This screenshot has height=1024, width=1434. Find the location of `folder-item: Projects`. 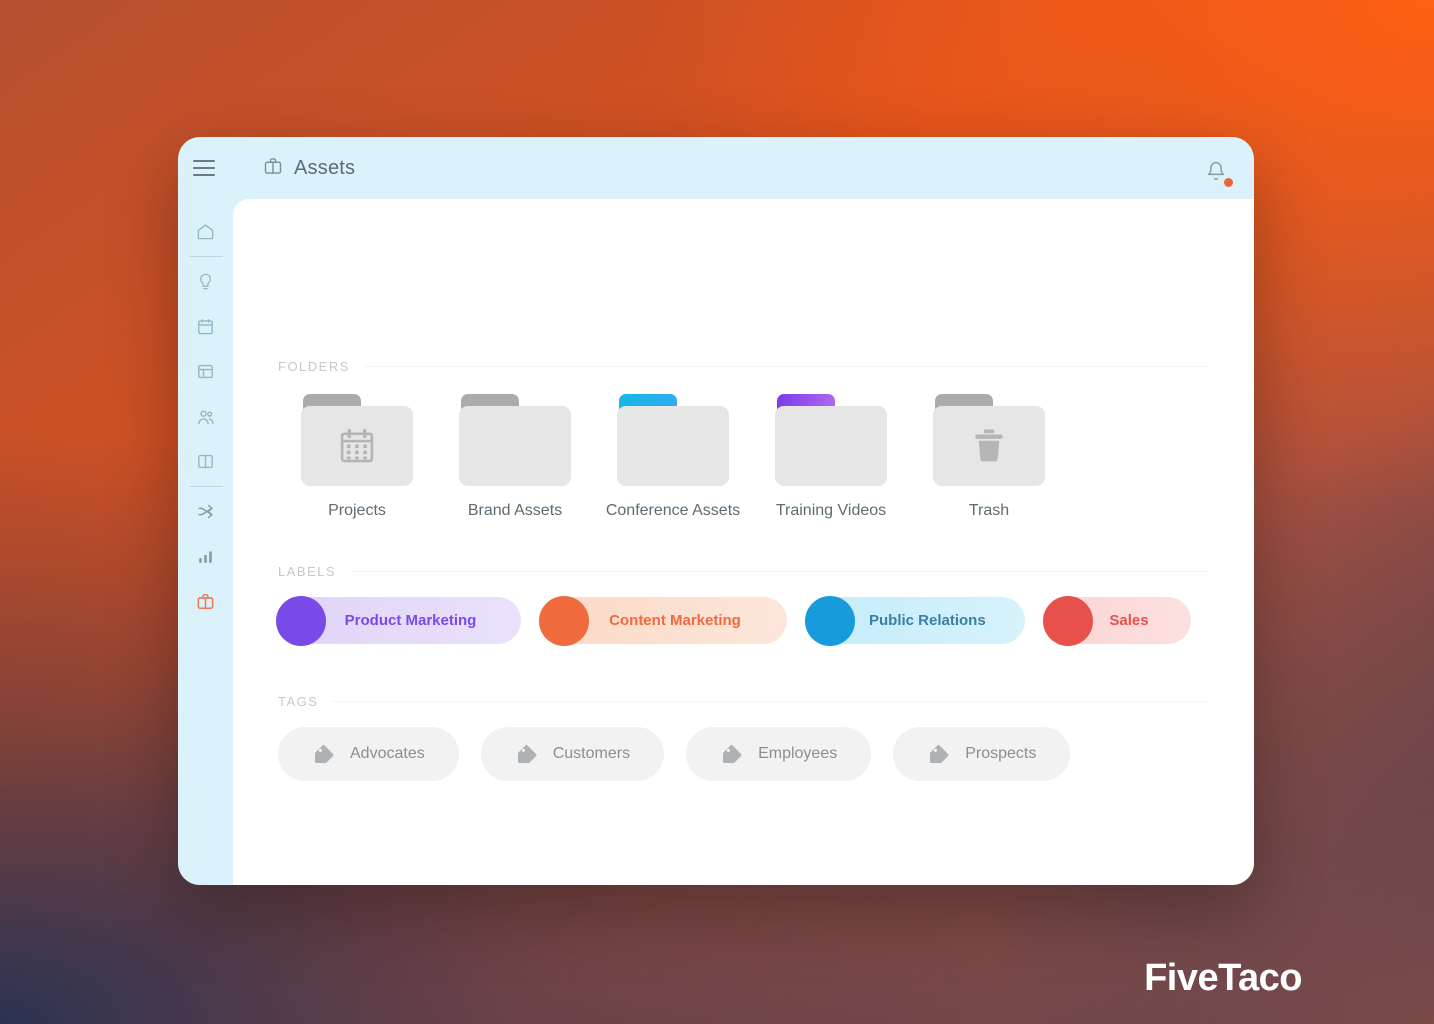

folder-item: Projects is located at coordinates (357, 457).